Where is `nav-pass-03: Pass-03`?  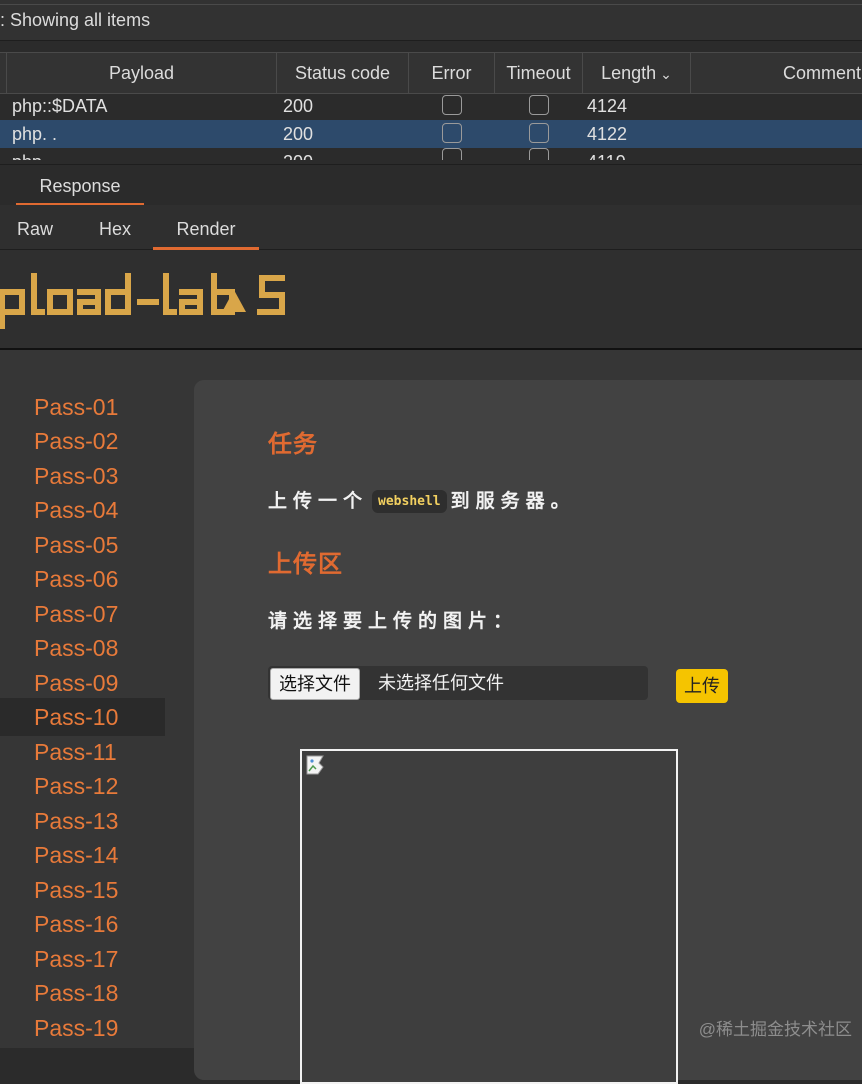
nav-pass-03: Pass-03 is located at coordinates (82, 476).